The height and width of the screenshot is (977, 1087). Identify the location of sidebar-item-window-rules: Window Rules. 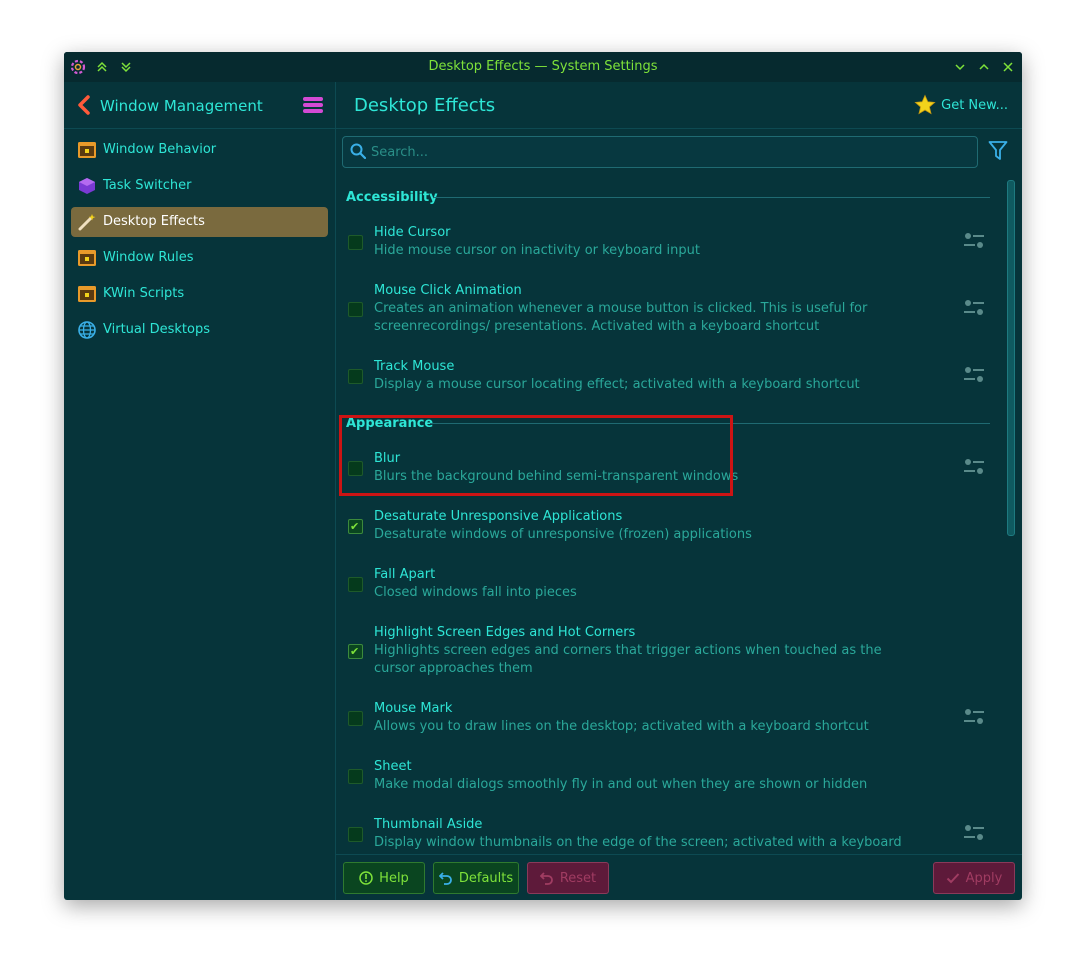
(199, 258).